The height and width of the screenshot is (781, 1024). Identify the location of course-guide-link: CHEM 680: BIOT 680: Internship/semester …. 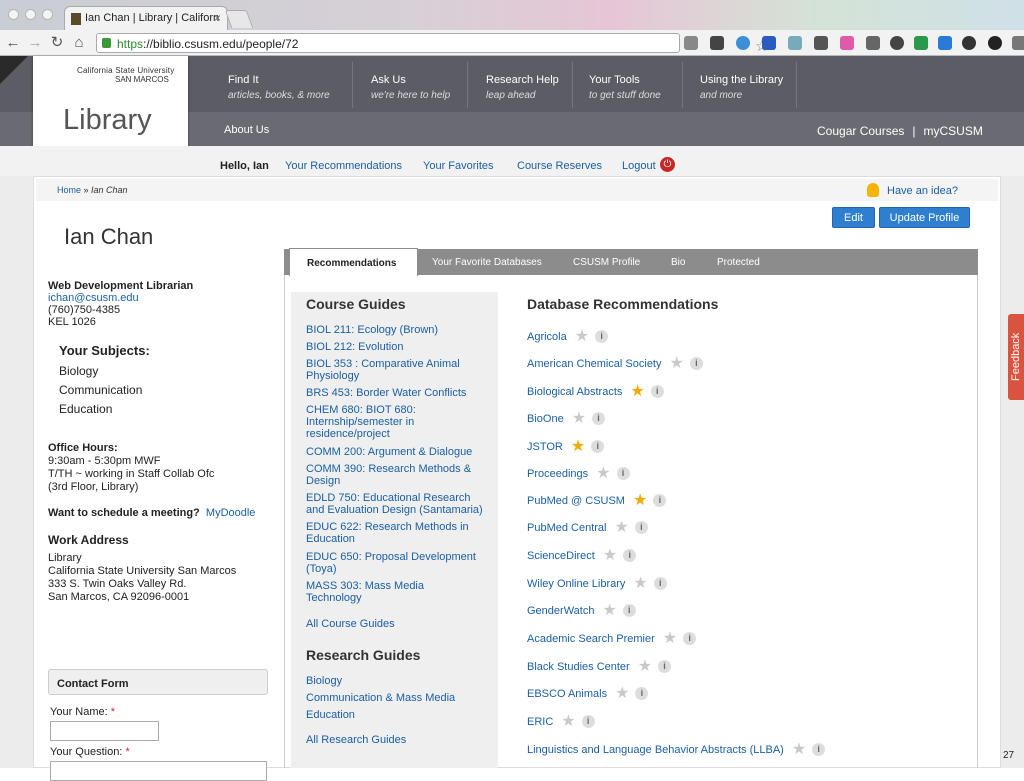
(381, 422).